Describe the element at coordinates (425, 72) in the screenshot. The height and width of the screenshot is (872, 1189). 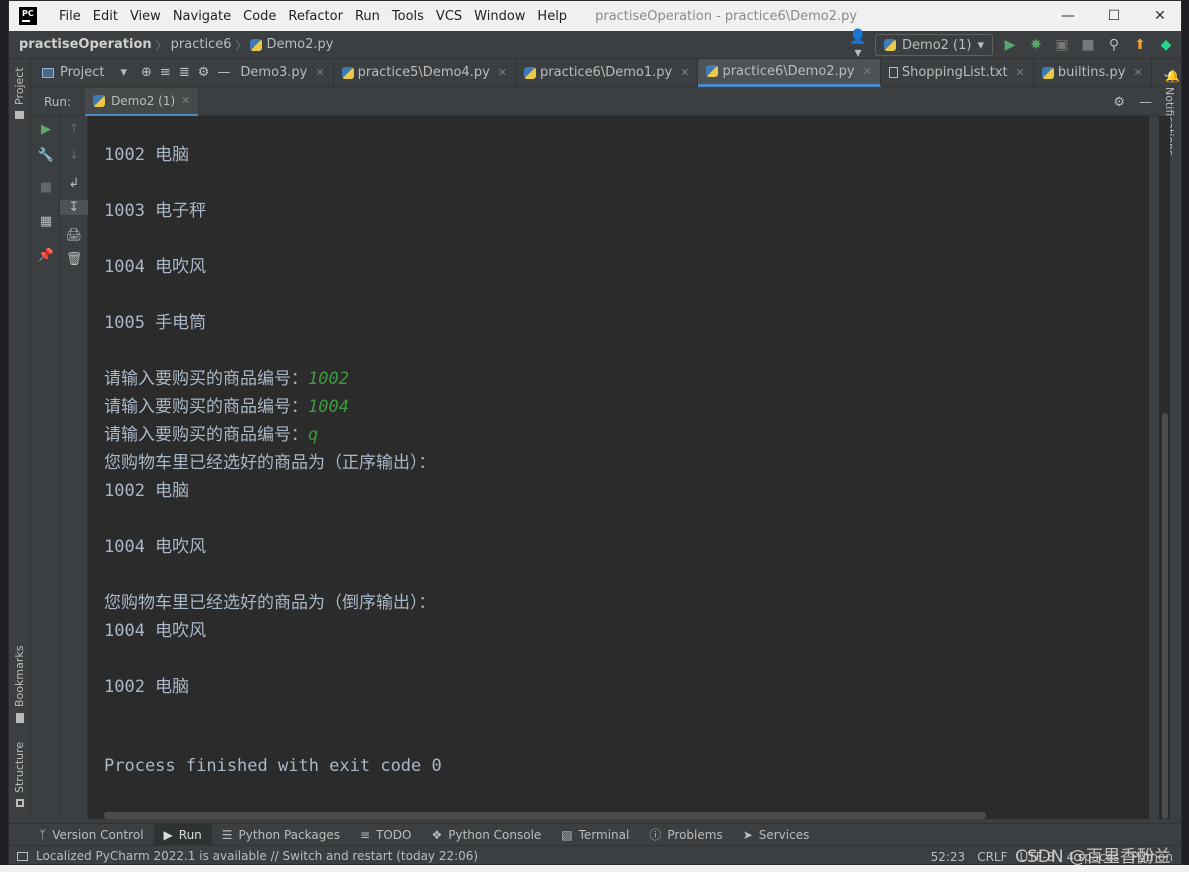
I see `tab-practice5-demo4: practice5\Demo4.py ✕` at that location.